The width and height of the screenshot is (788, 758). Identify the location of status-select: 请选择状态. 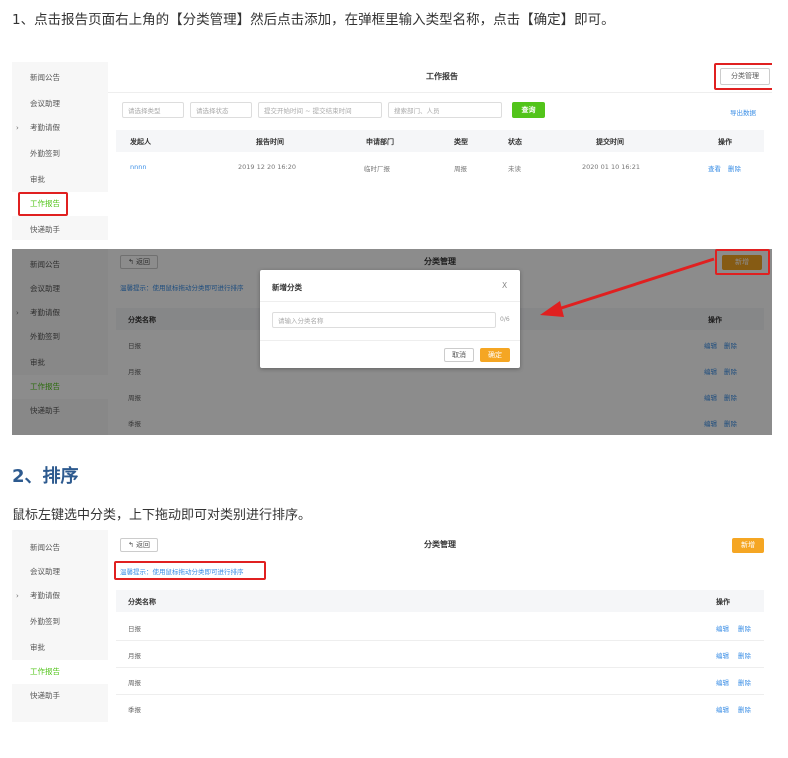
(221, 110).